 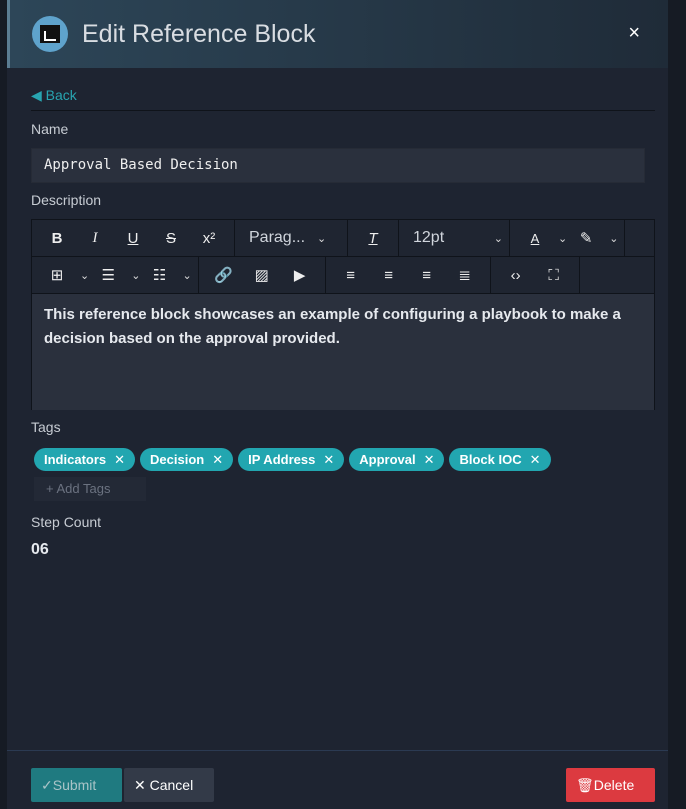 I want to click on step-count-value: 06, so click(x=40, y=549).